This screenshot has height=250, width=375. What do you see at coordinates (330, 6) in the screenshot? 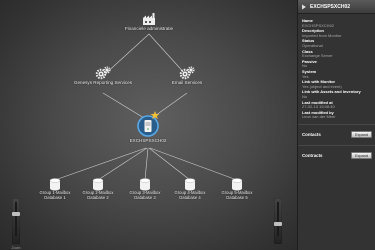
I see `panel-title: EXCHSPSXCH02` at bounding box center [330, 6].